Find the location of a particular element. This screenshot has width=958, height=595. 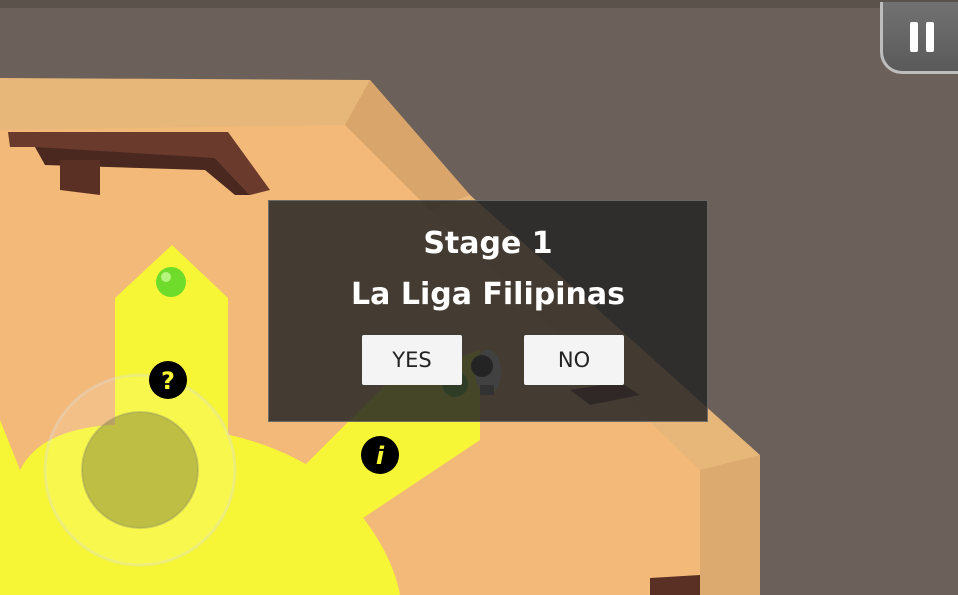

no-button: NO is located at coordinates (574, 360).